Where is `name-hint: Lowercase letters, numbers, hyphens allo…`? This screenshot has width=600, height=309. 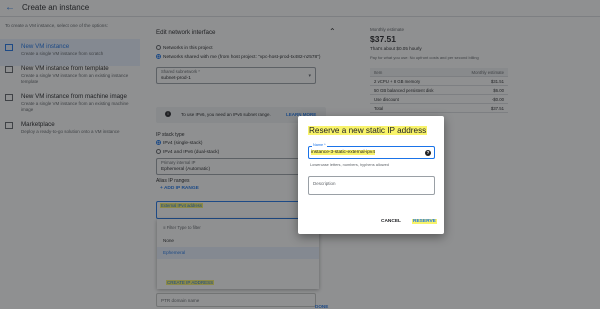
name-hint: Lowercase letters, numbers, hyphens allo… is located at coordinates (349, 164).